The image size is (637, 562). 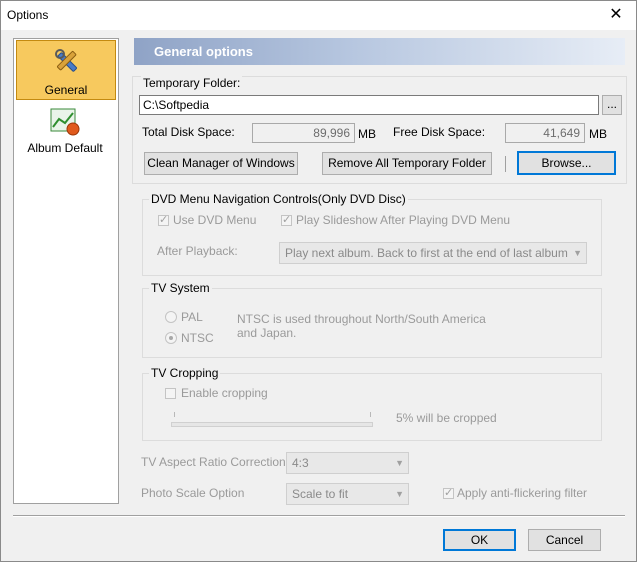 I want to click on section-header: General options, so click(x=379, y=51).